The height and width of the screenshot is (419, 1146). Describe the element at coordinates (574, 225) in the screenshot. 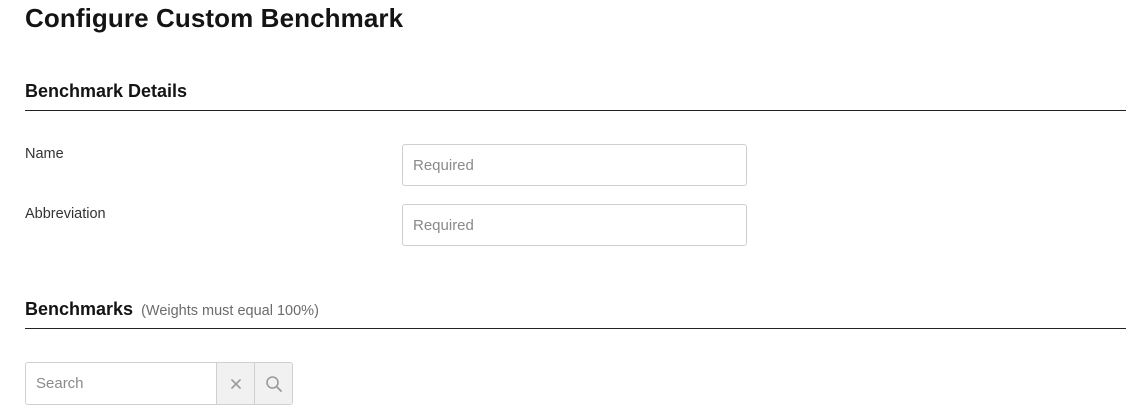

I see `abbreviation-field` at that location.